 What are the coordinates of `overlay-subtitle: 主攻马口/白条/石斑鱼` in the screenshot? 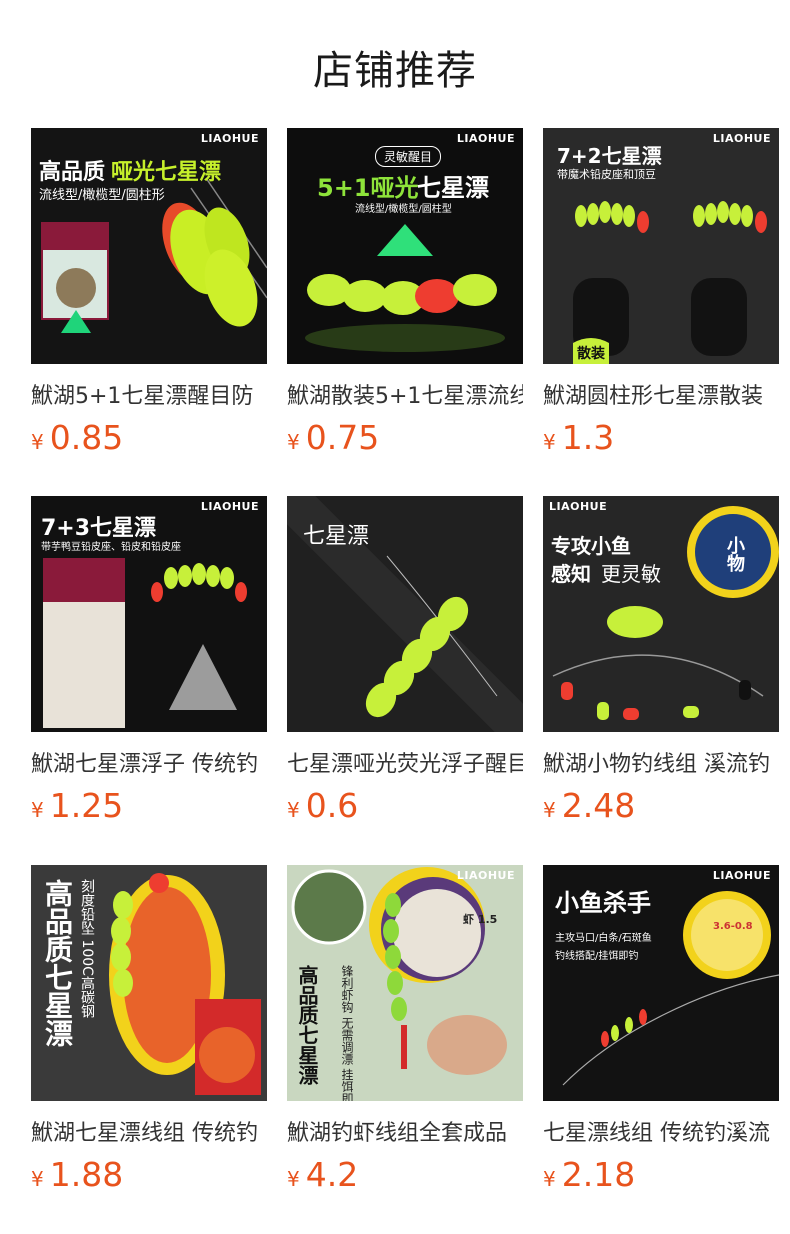 It's located at (603, 938).